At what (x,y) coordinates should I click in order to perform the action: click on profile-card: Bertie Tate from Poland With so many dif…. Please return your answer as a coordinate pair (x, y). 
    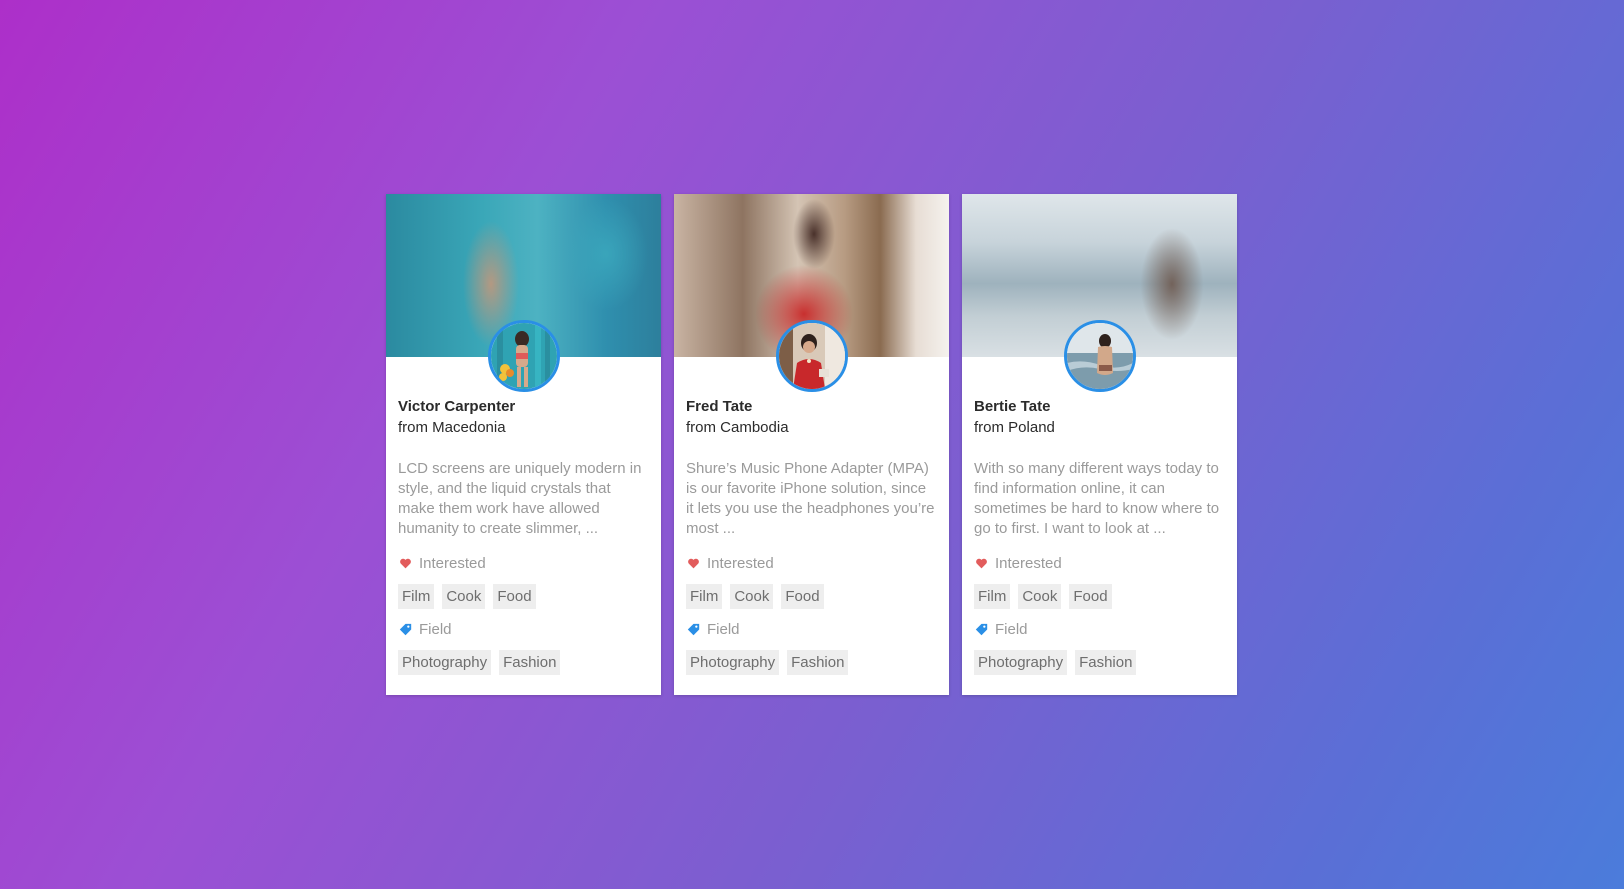
    Looking at the image, I should click on (1099, 444).